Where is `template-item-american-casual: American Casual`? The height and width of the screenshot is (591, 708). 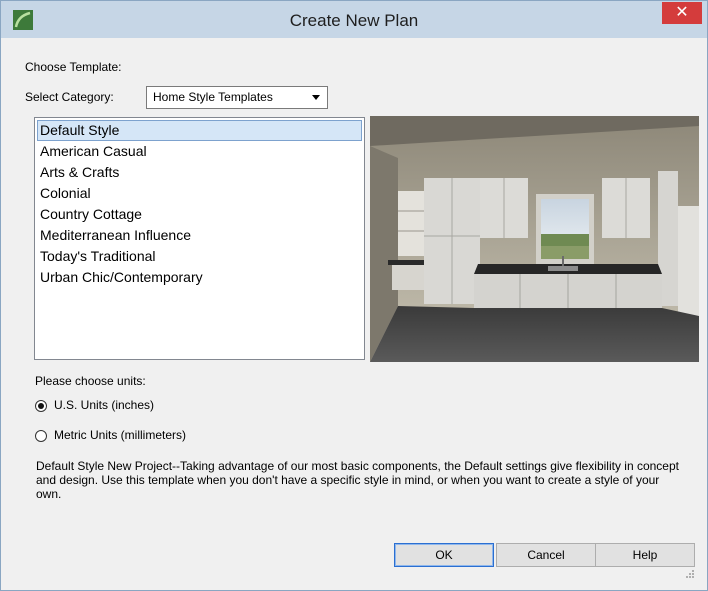
template-item-american-casual: American Casual is located at coordinates (199, 151).